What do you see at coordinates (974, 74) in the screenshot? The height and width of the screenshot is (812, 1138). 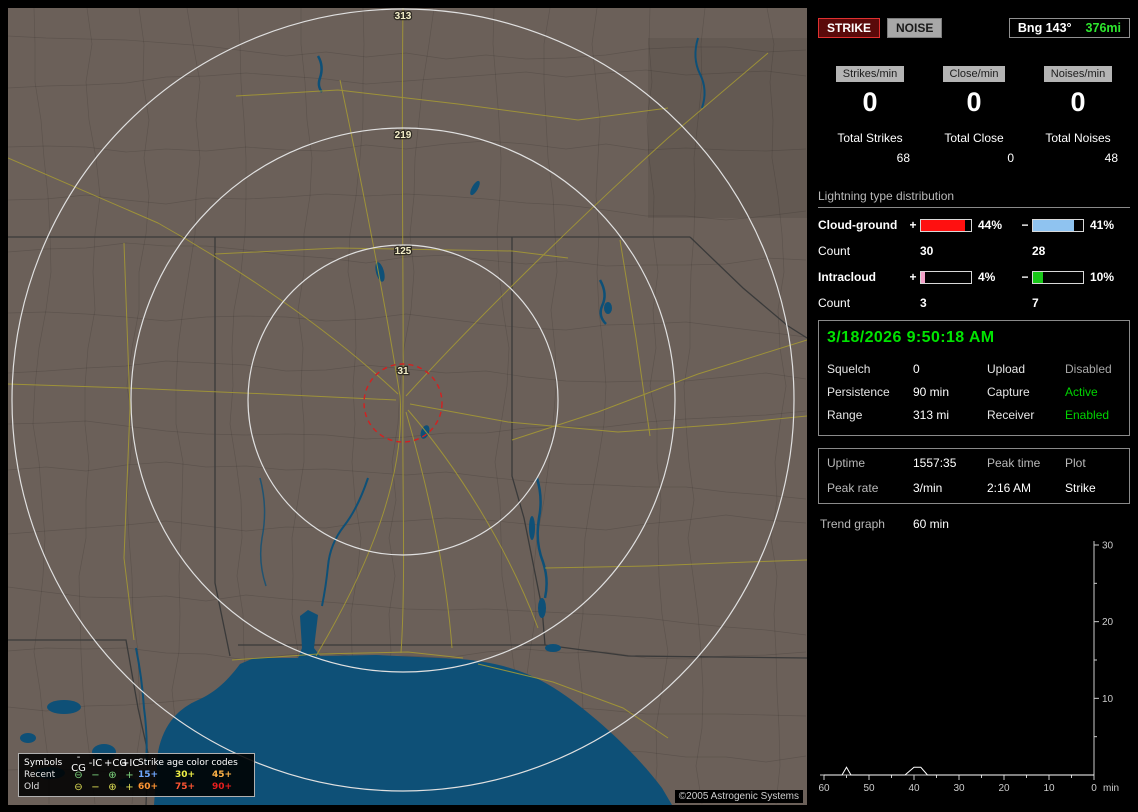 I see `close-per-min-badge: Close/min` at bounding box center [974, 74].